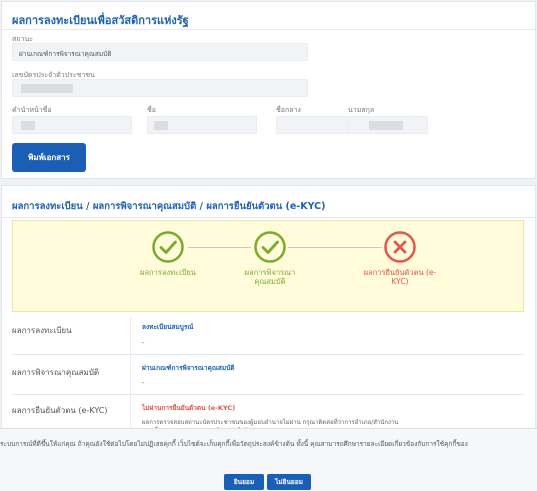 The image size is (537, 491). Describe the element at coordinates (72, 125) in the screenshot. I see `prefix-field` at that location.